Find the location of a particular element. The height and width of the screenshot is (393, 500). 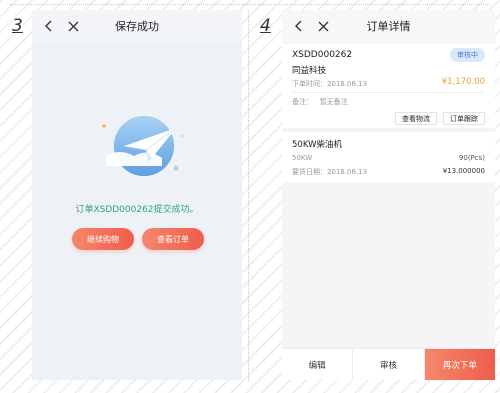

order-tracking-button: 订单跟踪 is located at coordinates (464, 118).